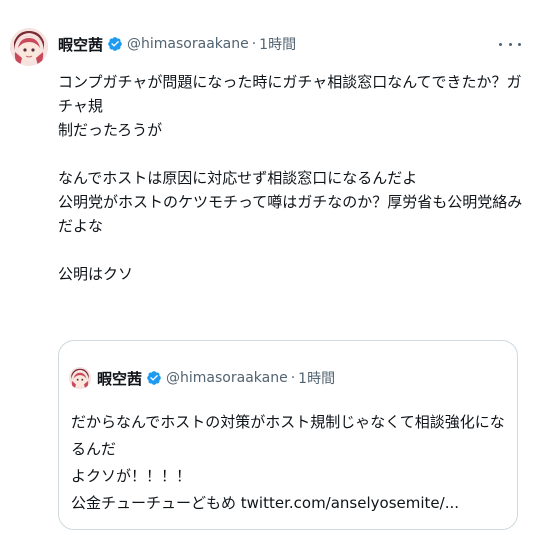  What do you see at coordinates (227, 378) in the screenshot?
I see `quoted-author-handle: @himasoraakane` at bounding box center [227, 378].